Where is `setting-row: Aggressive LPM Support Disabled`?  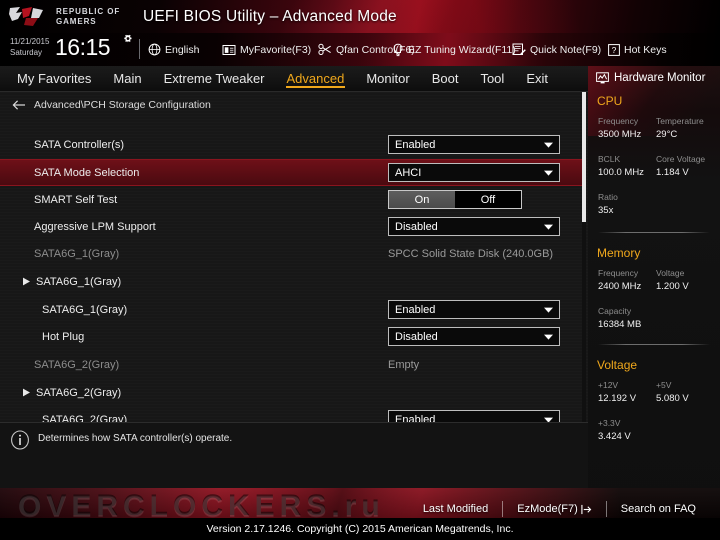 setting-row: Aggressive LPM Support Disabled is located at coordinates (291, 226).